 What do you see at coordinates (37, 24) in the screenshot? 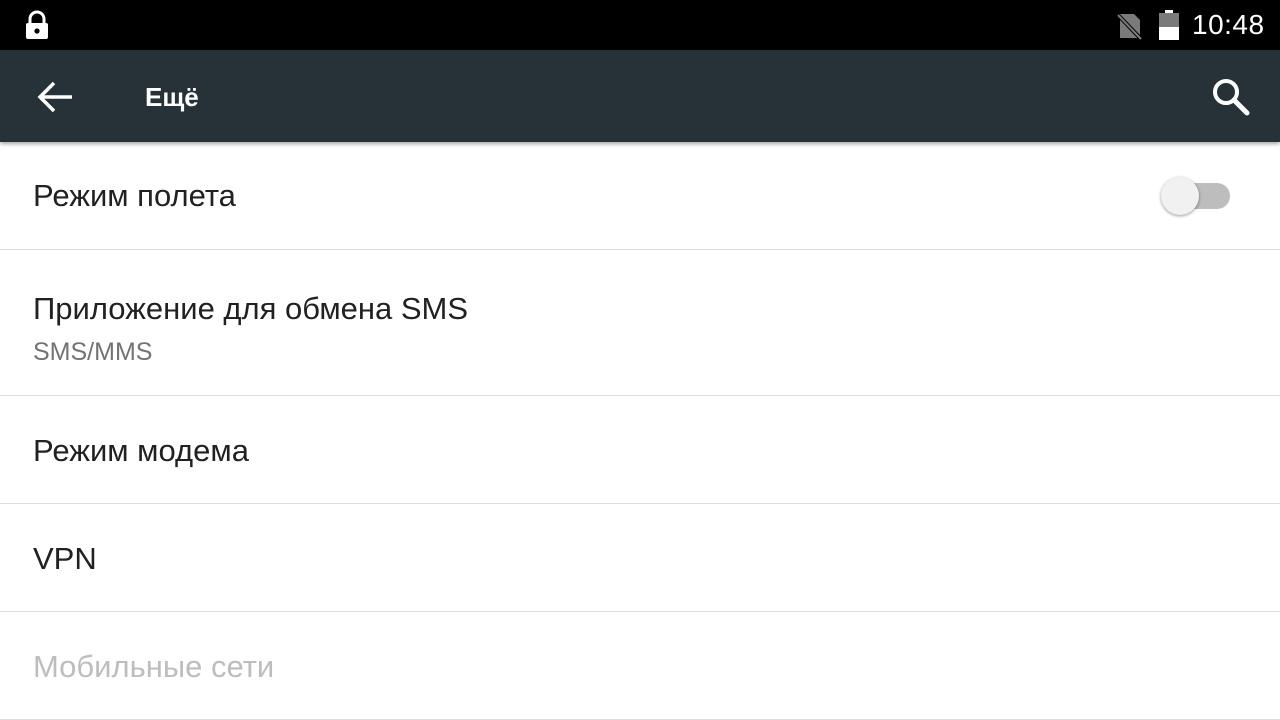
I see `lock-icon` at bounding box center [37, 24].